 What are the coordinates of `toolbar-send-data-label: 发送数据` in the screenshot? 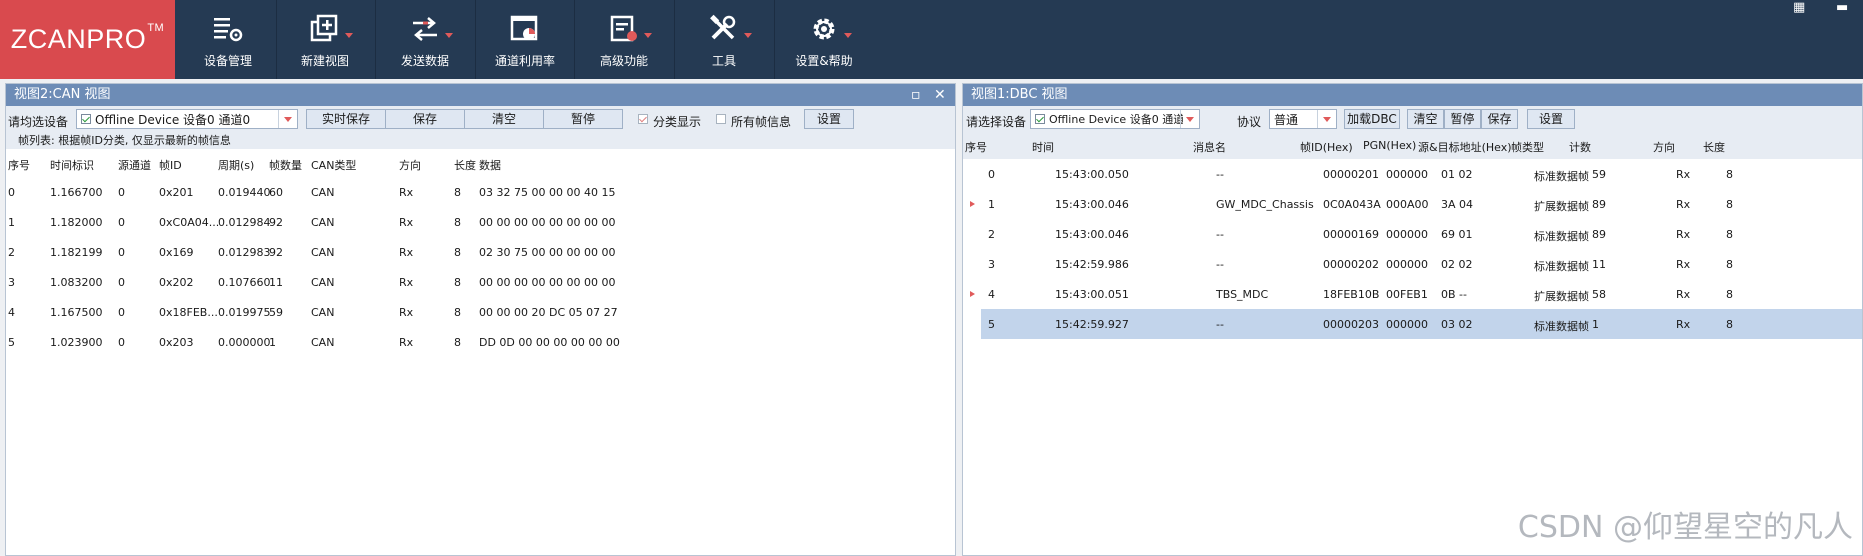 It's located at (424, 61).